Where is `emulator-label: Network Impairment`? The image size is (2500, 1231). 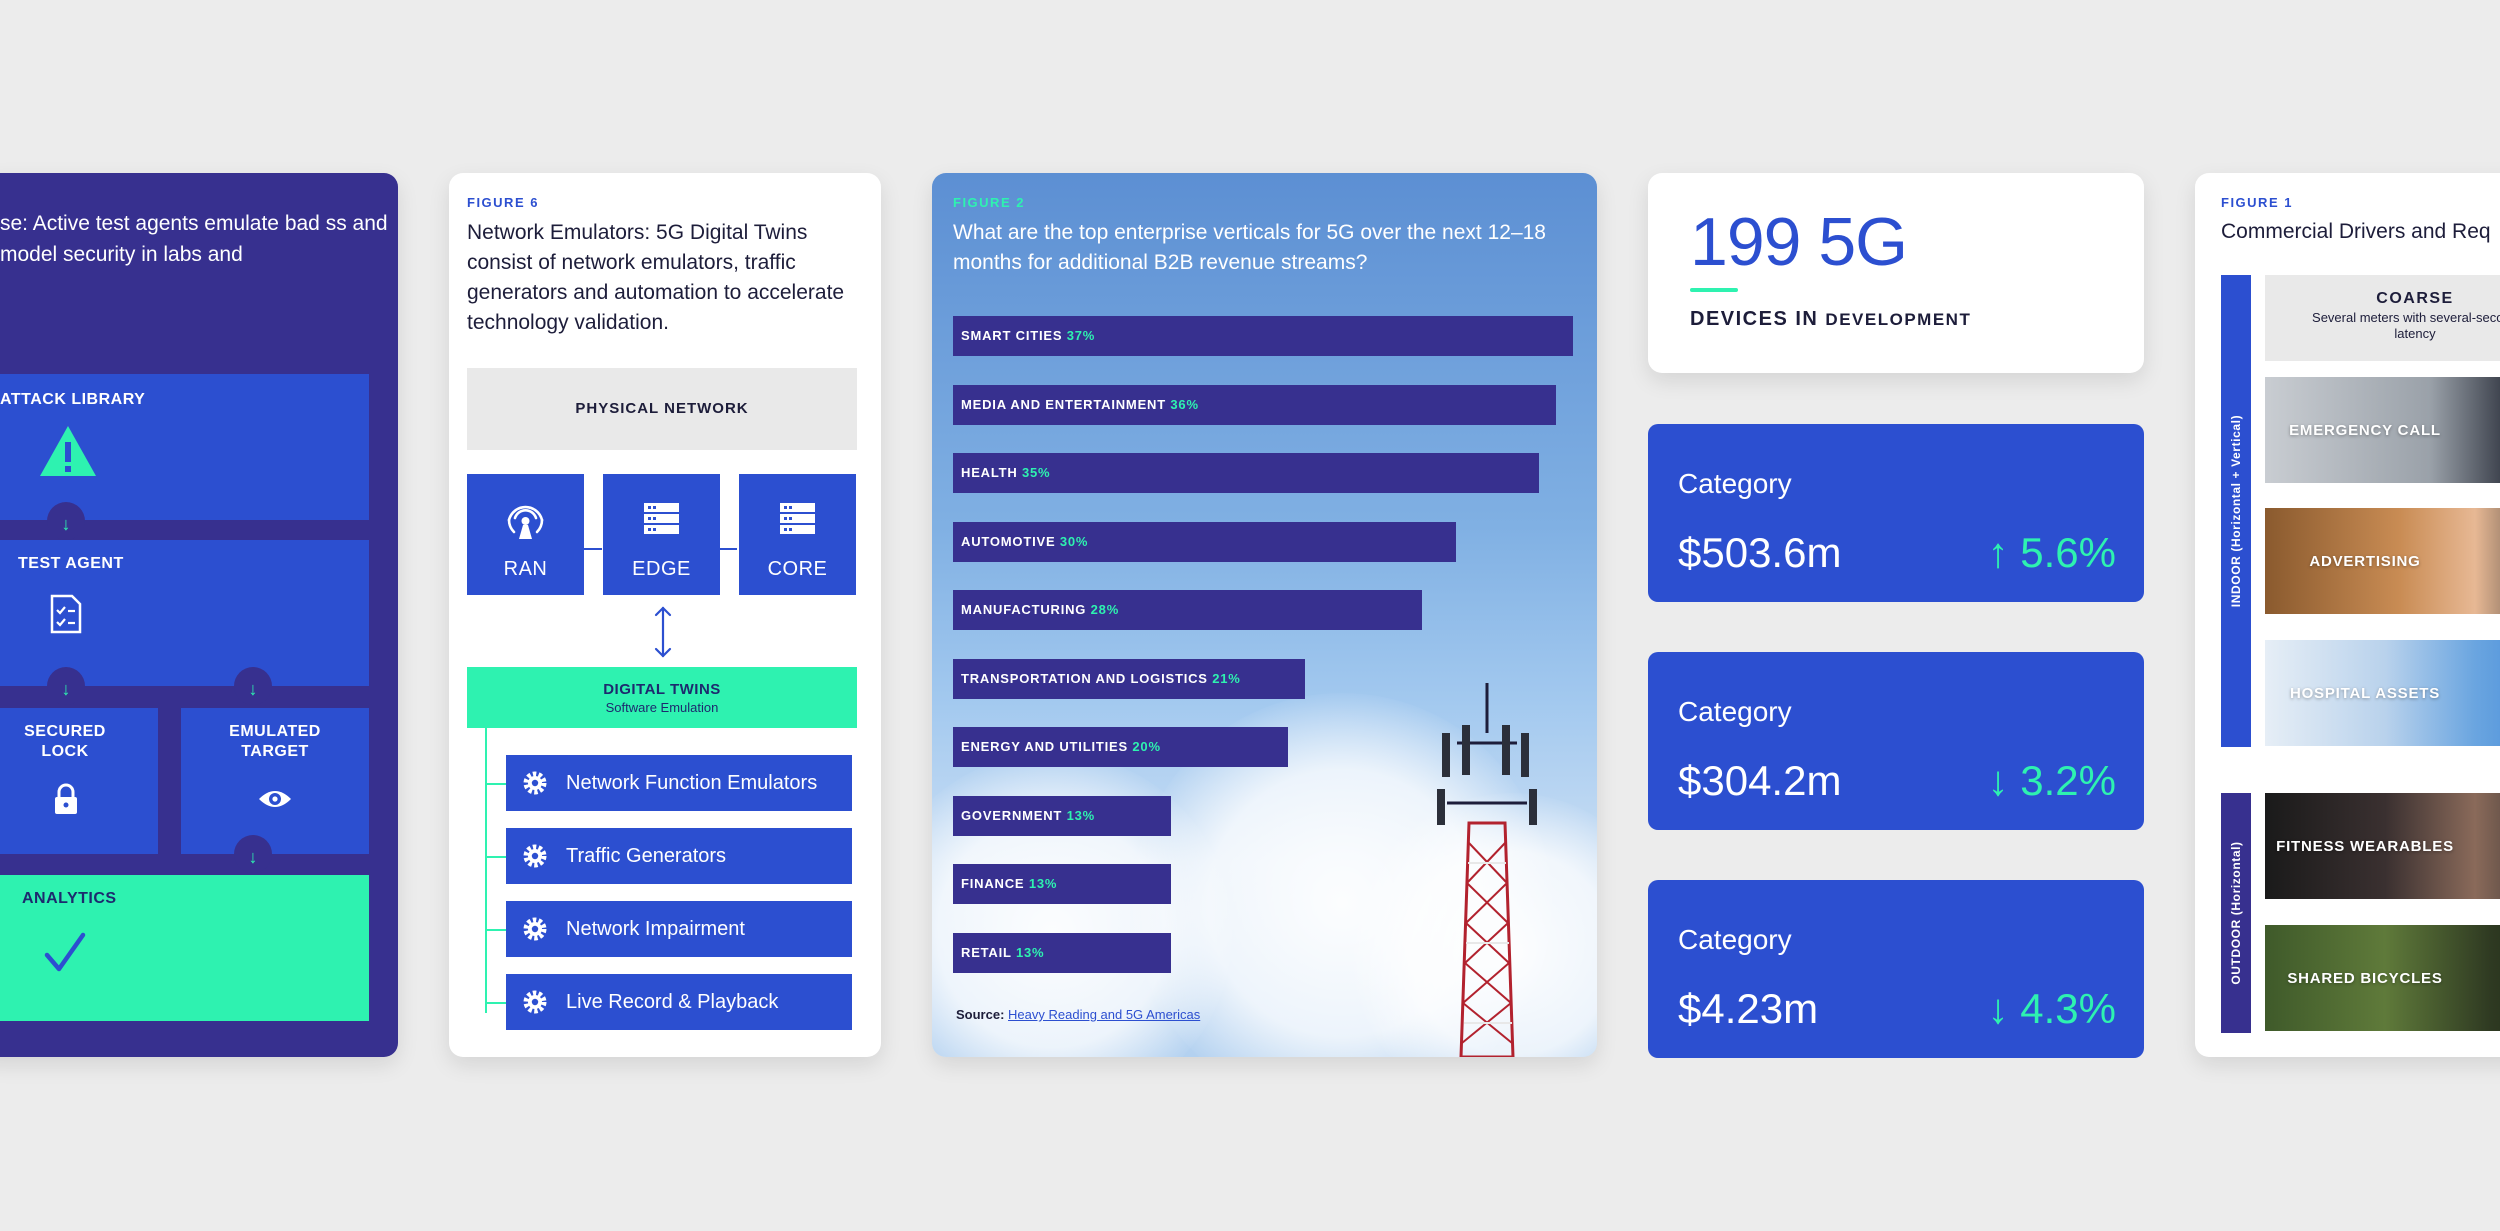
emulator-label: Network Impairment is located at coordinates (655, 929).